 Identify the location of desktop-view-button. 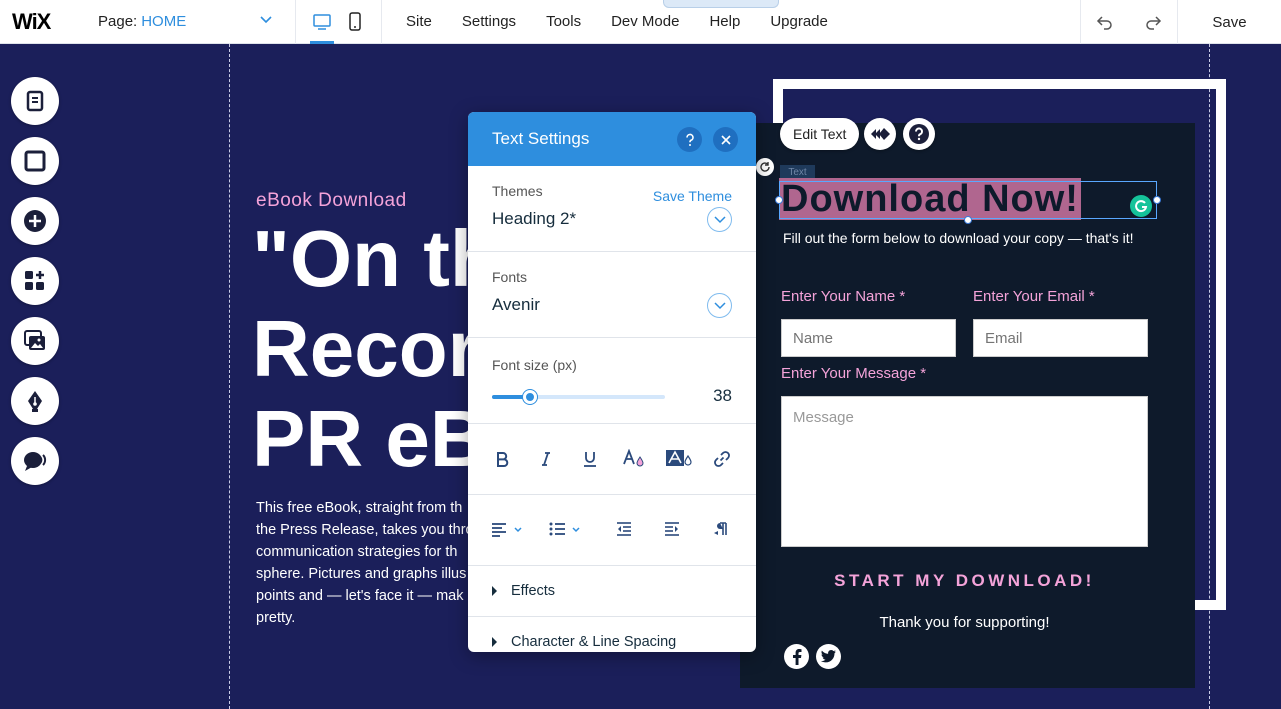
(322, 22).